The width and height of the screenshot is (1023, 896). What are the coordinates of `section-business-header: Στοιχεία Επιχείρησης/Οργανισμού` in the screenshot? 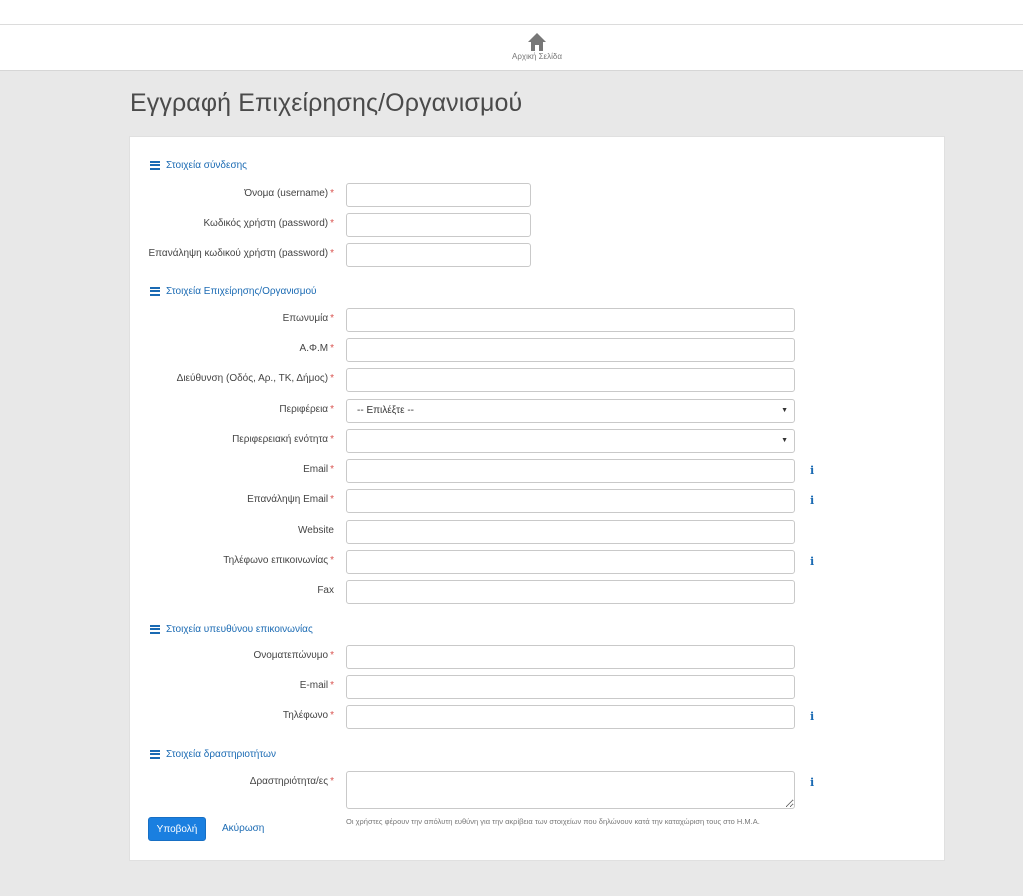 It's located at (233, 291).